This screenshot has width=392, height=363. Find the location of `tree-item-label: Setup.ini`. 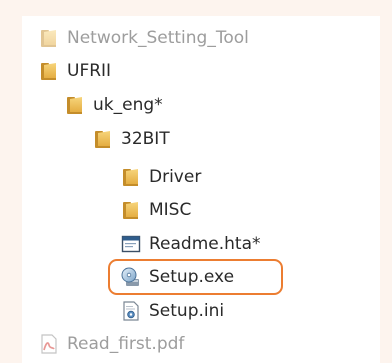

tree-item-label: Setup.ini is located at coordinates (187, 311).